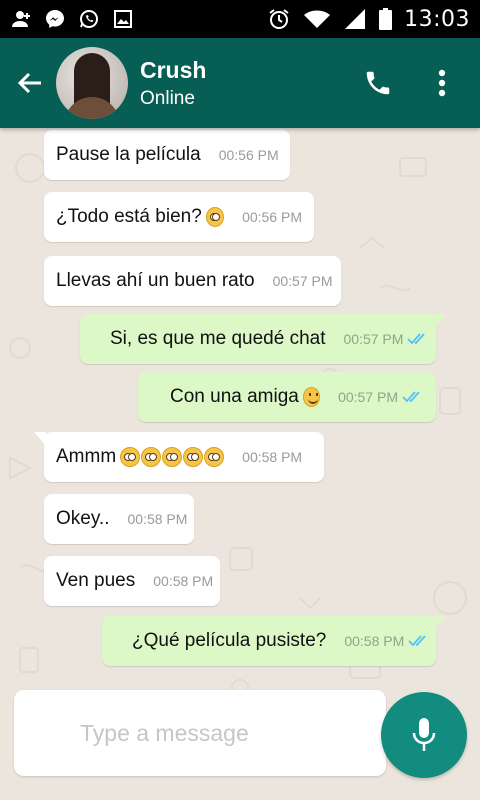  Describe the element at coordinates (129, 216) in the screenshot. I see `message-text: ¿Todo está bien?` at that location.